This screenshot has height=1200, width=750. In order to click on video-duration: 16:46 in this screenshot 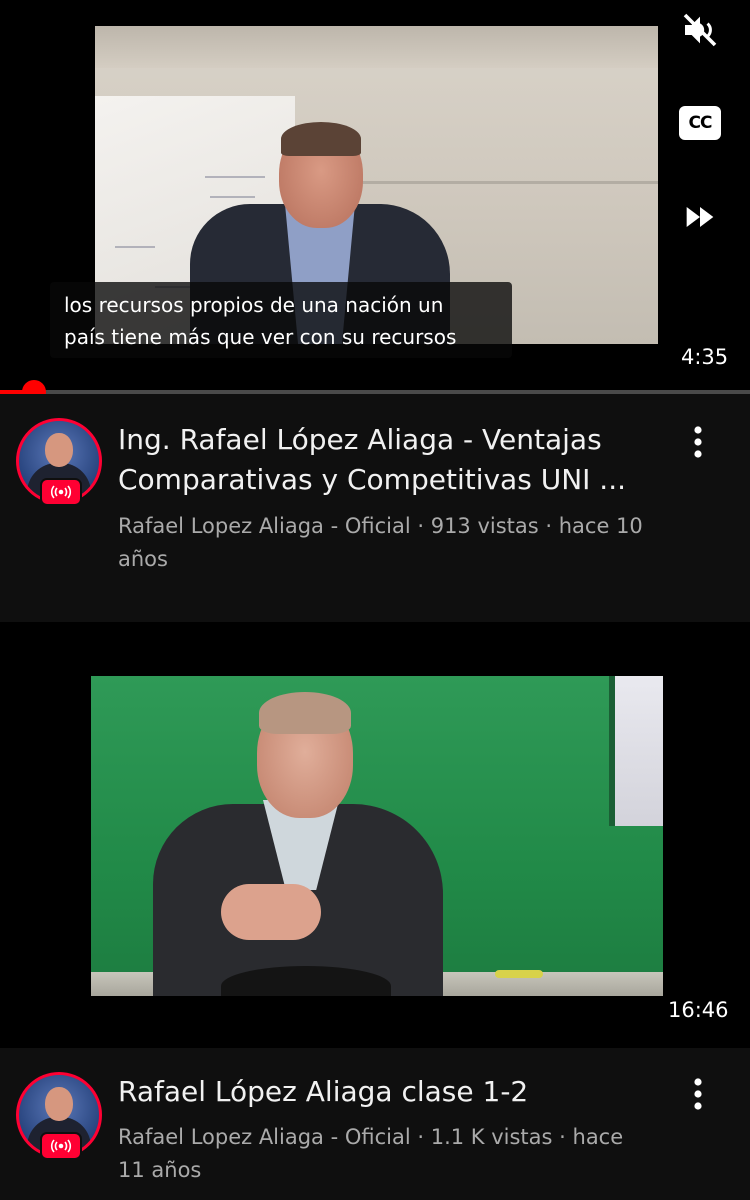, I will do `click(698, 1010)`.